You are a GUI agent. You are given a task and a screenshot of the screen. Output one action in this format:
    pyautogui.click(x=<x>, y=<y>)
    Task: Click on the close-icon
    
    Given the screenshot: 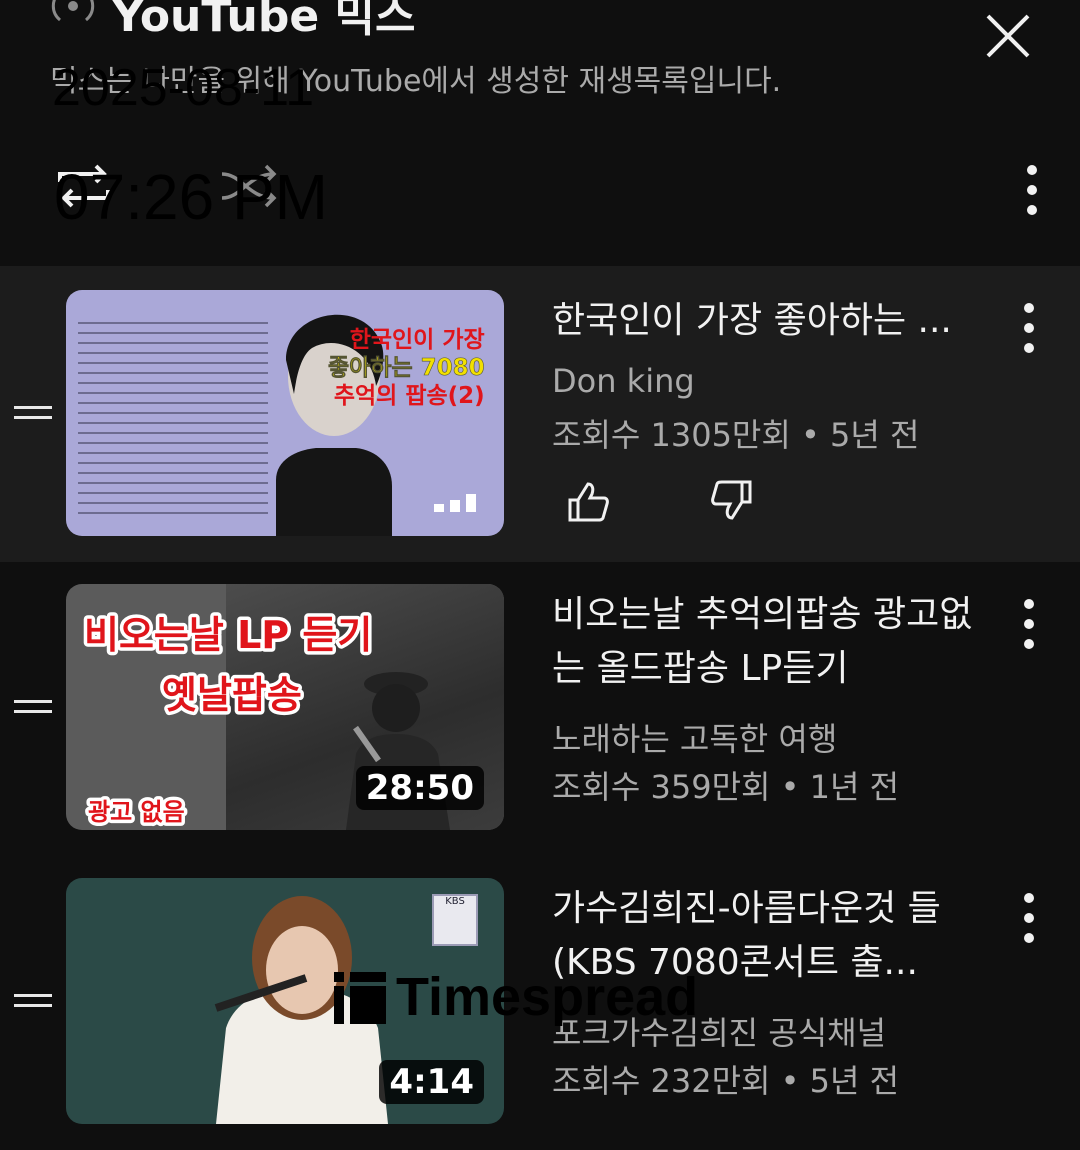 What is the action you would take?
    pyautogui.click(x=1008, y=36)
    